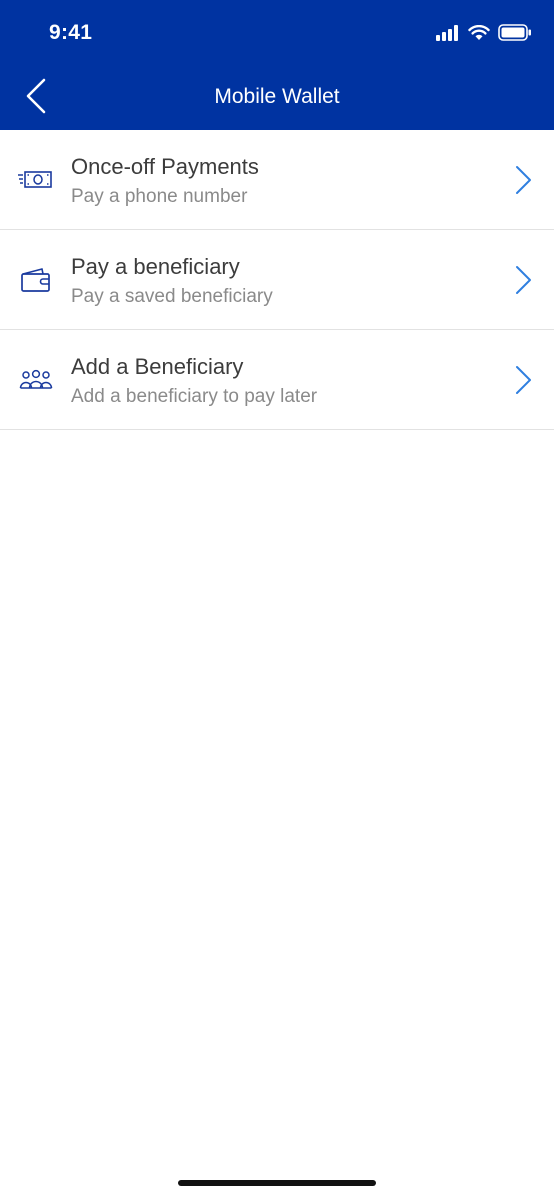 The image size is (554, 1200). I want to click on signal-icon, so click(447, 32).